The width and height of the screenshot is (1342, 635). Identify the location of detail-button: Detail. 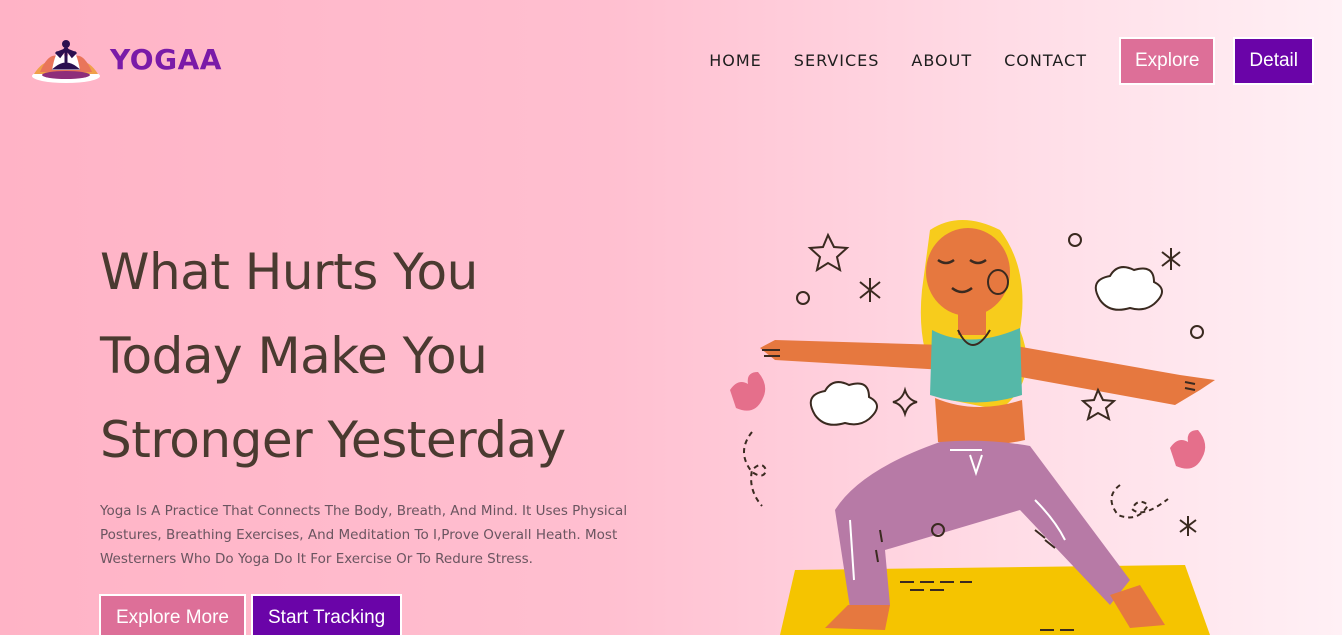
(1273, 61).